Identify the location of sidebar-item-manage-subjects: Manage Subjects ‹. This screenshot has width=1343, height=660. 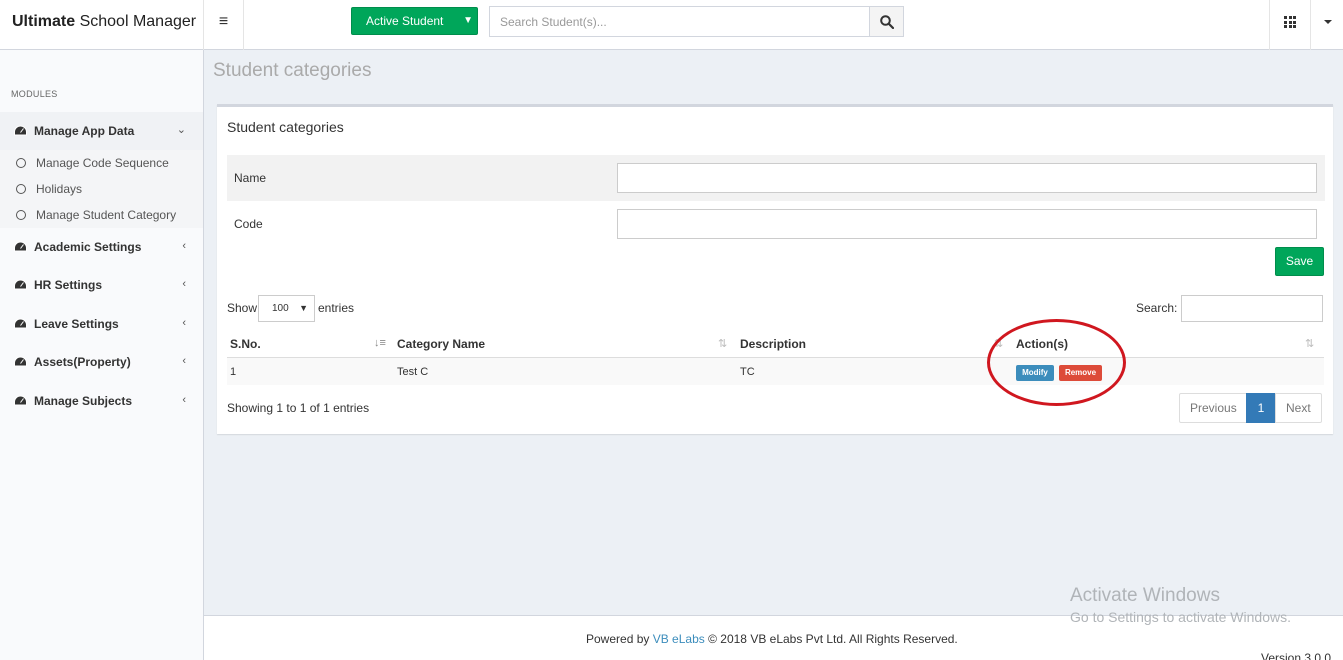
(101, 401).